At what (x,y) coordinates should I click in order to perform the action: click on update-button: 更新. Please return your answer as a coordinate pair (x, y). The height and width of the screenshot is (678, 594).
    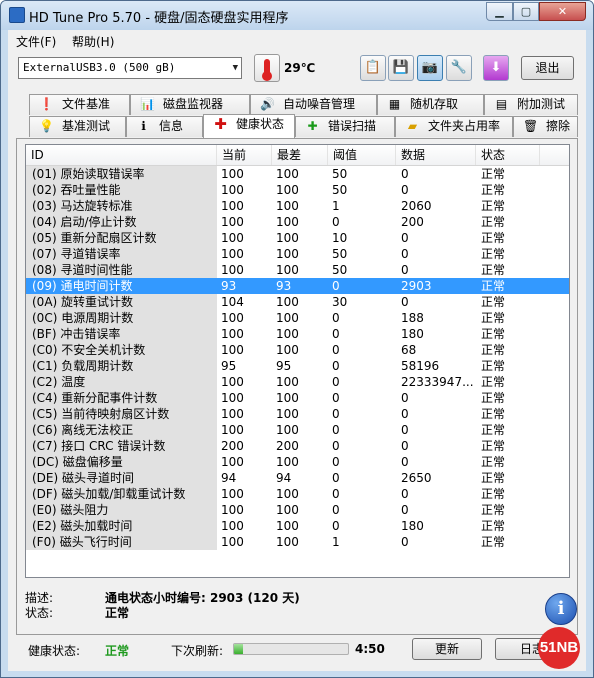
    Looking at the image, I should click on (447, 649).